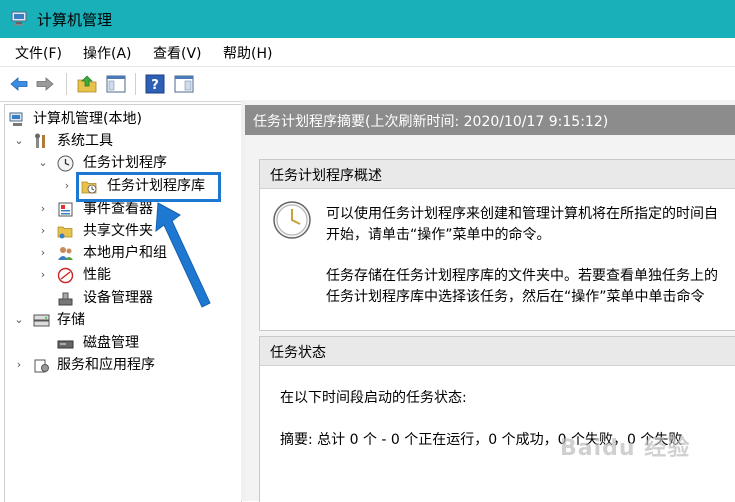 This screenshot has width=735, height=502. Describe the element at coordinates (19, 84) in the screenshot. I see `back-arrow-icon` at that location.